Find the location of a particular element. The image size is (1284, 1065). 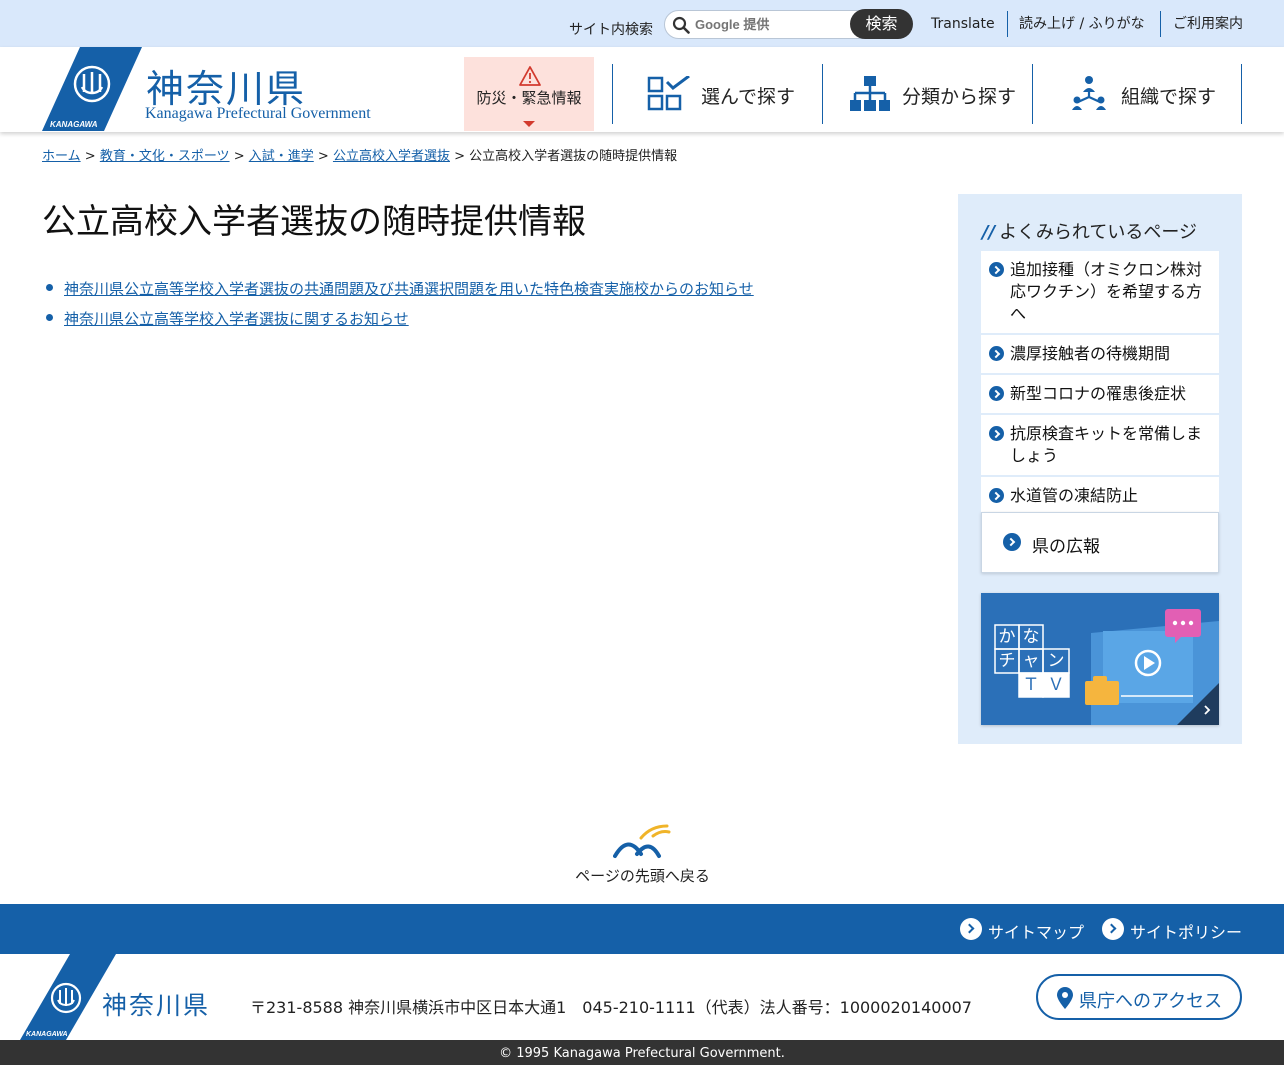

popular-page-link: 水道管の凍結防止 is located at coordinates (1100, 496).